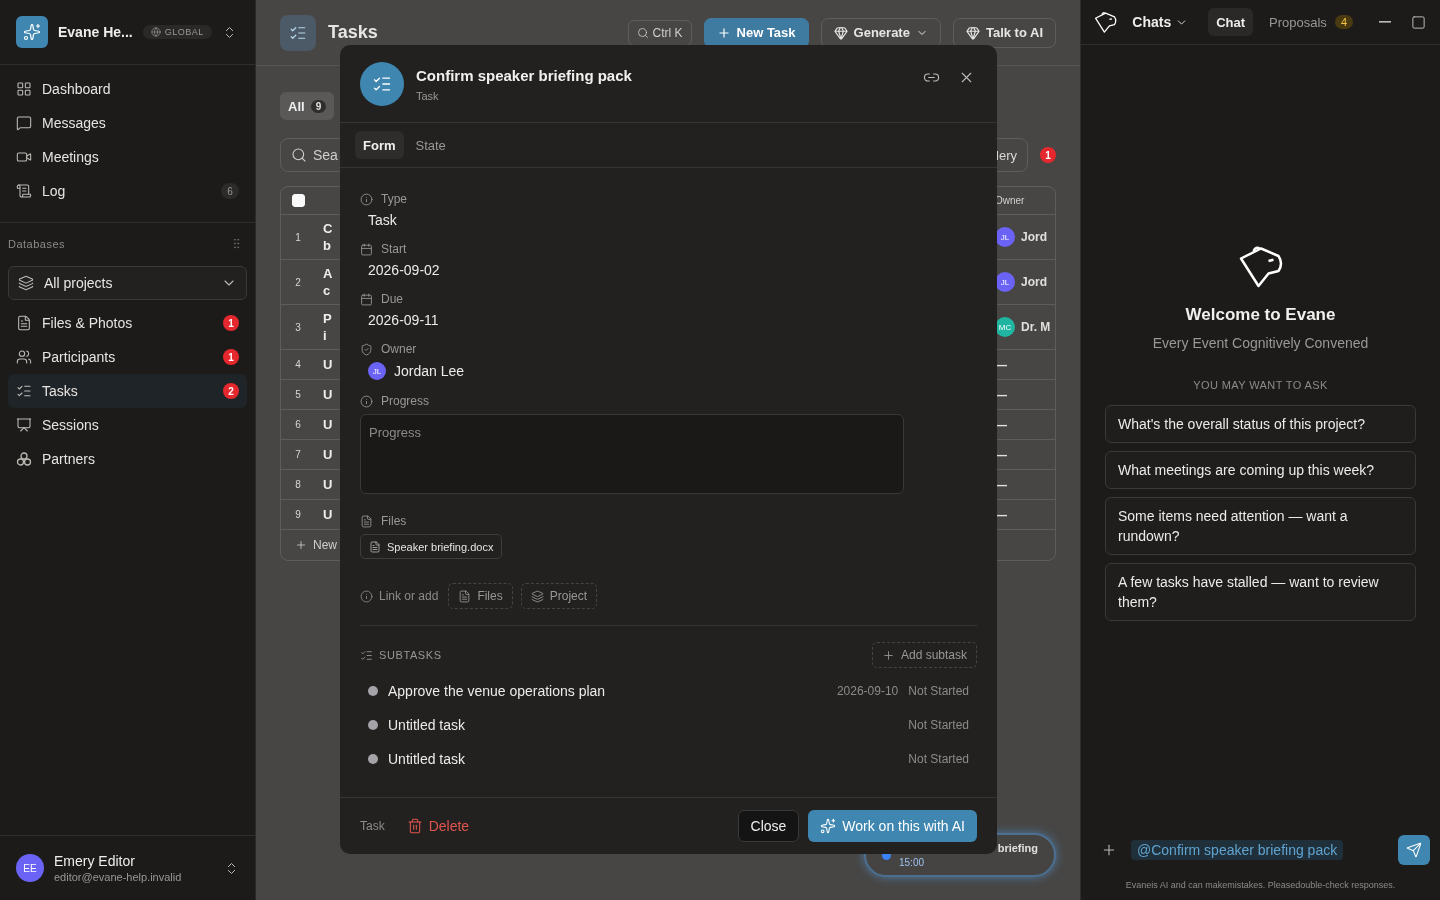 The width and height of the screenshot is (1440, 900). I want to click on event-time: 15:00, so click(912, 862).